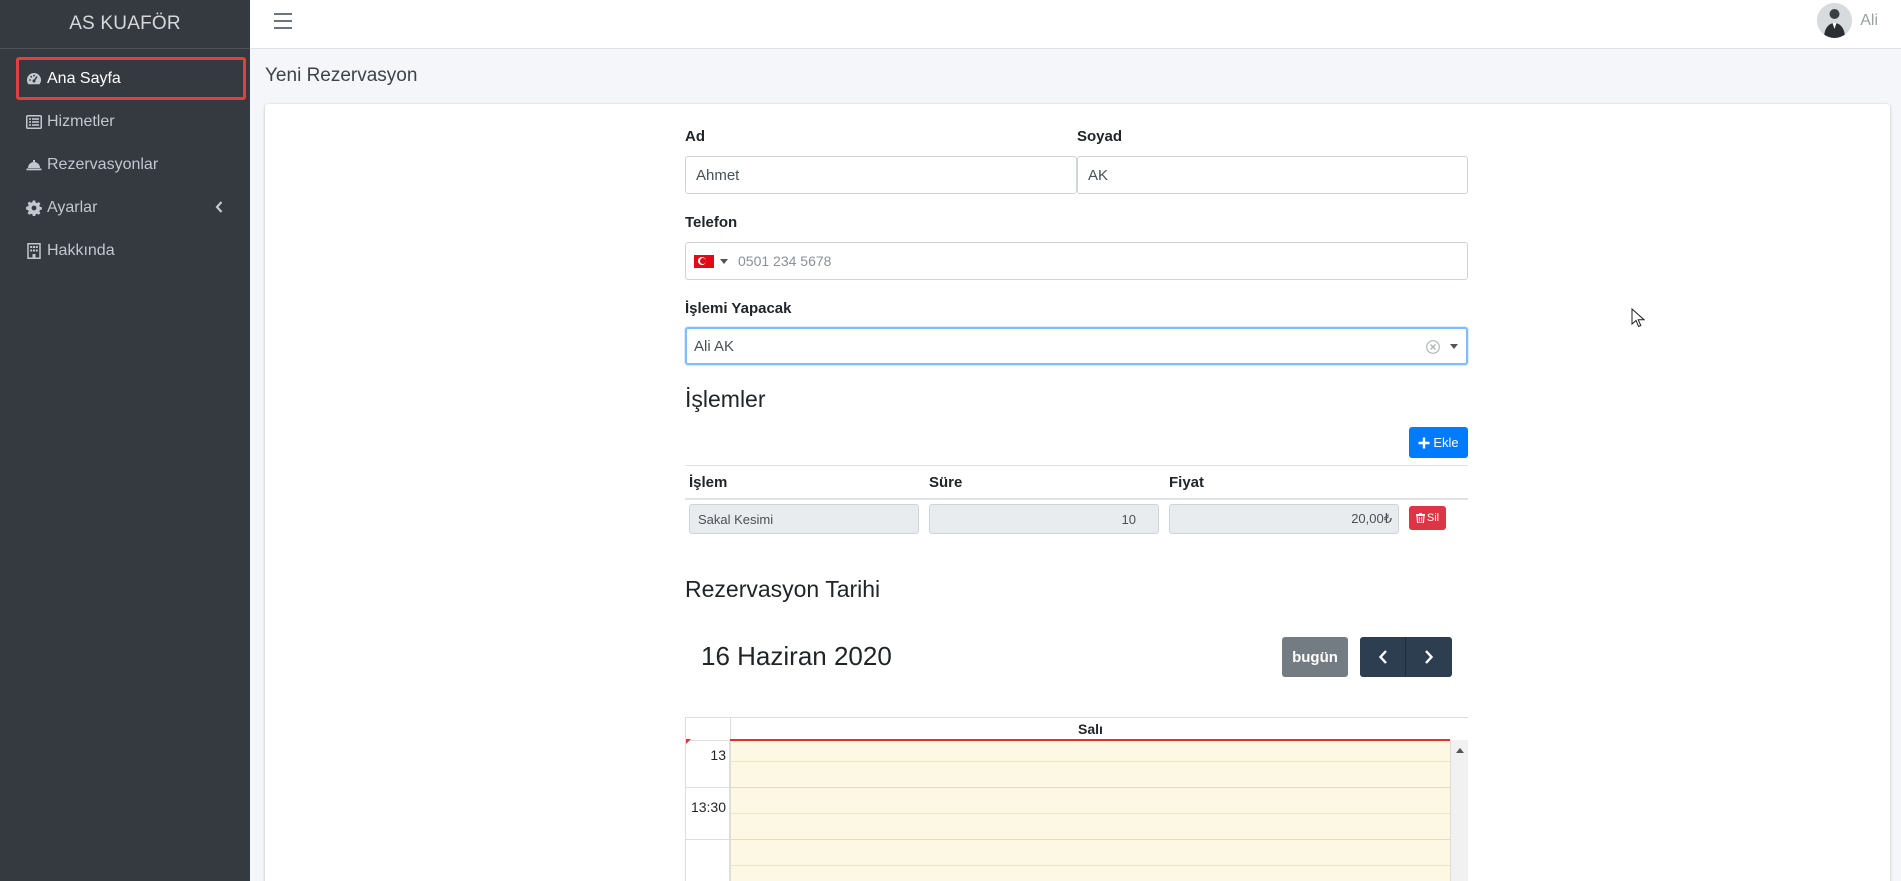  I want to click on trash-icon, so click(1420, 518).